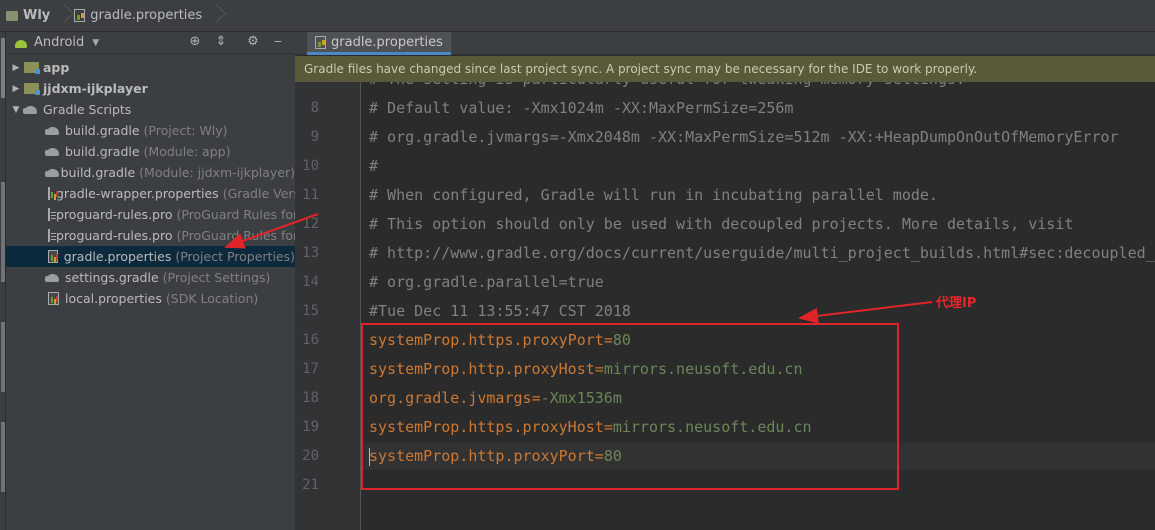 The image size is (1155, 530). What do you see at coordinates (310, 166) in the screenshot?
I see `line-number: 10` at bounding box center [310, 166].